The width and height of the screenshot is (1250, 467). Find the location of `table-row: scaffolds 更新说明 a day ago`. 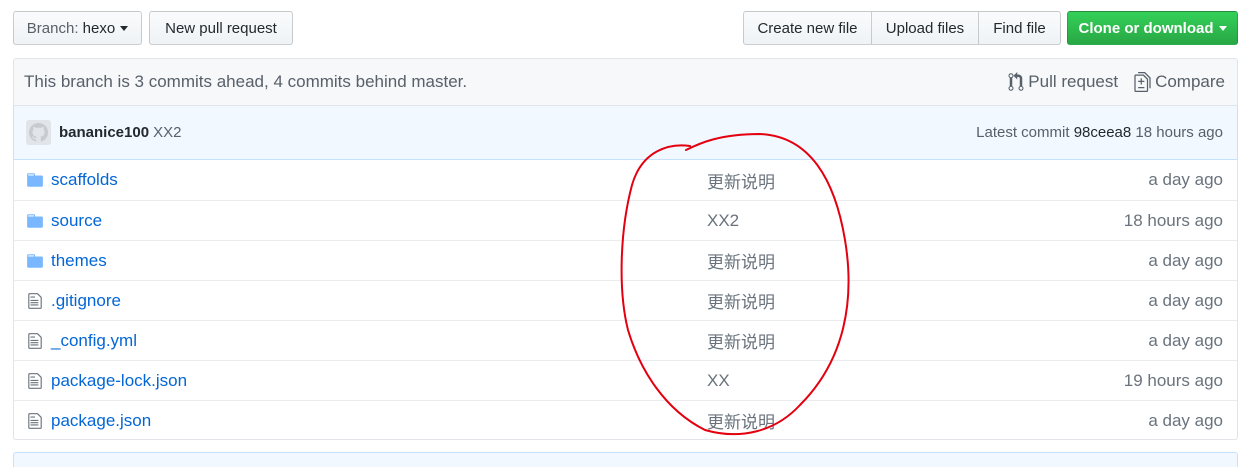

table-row: scaffolds 更新说明 a day ago is located at coordinates (625, 180).